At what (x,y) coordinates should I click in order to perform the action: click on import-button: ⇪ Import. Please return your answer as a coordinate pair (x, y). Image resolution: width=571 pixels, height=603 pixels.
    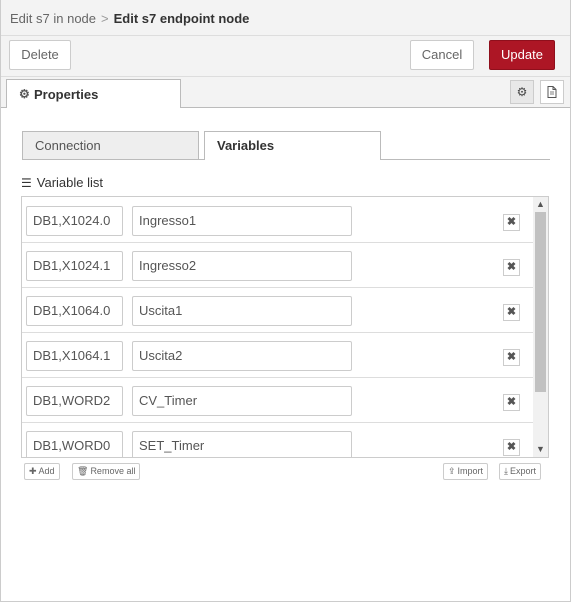
    Looking at the image, I should click on (466, 471).